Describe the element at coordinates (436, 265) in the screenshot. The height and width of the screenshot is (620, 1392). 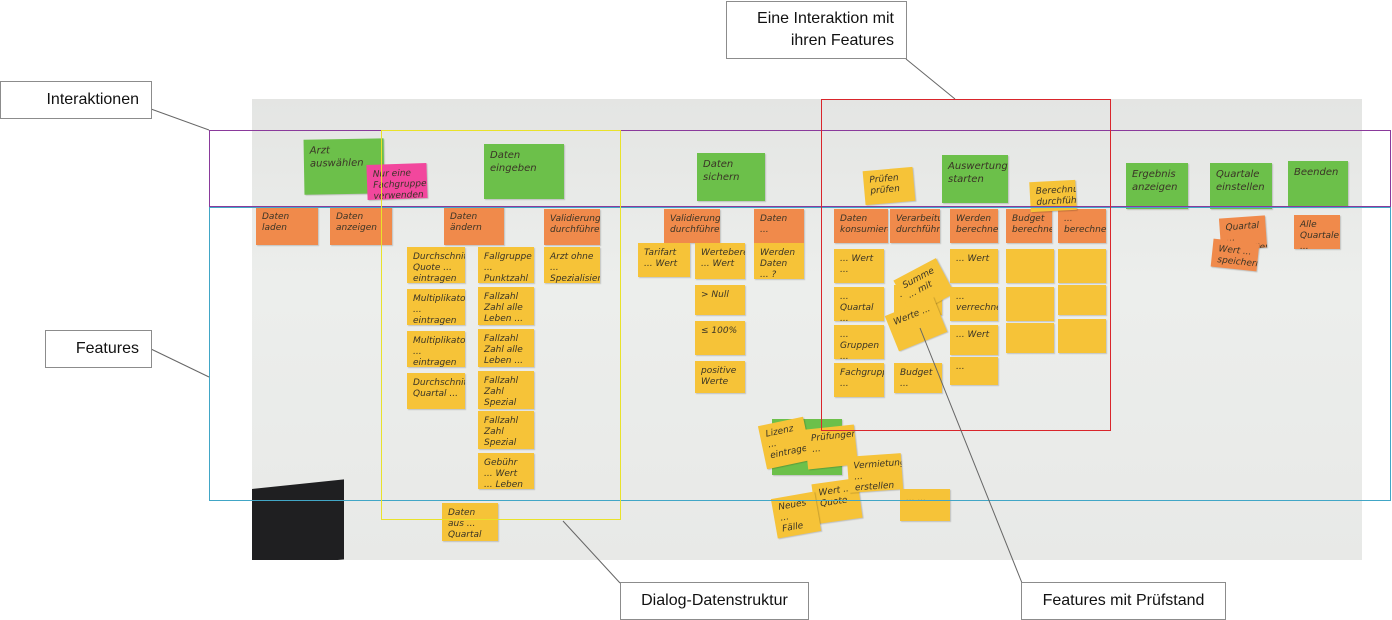
I see `note-durchschnitt: Durchschnitts Quote ... eintragen` at that location.